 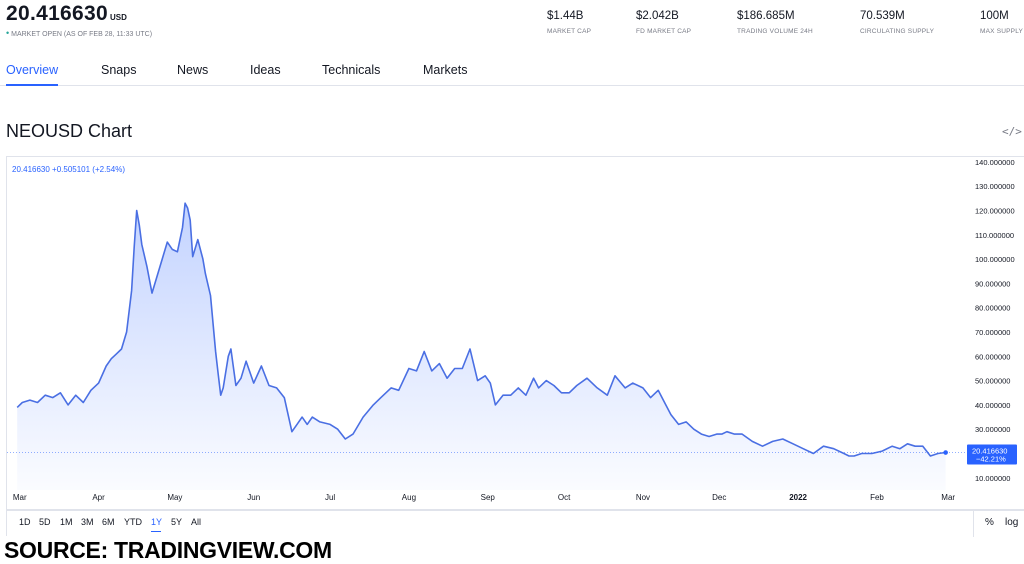 What do you see at coordinates (564, 497) in the screenshot?
I see `x-tick-label: Oct` at bounding box center [564, 497].